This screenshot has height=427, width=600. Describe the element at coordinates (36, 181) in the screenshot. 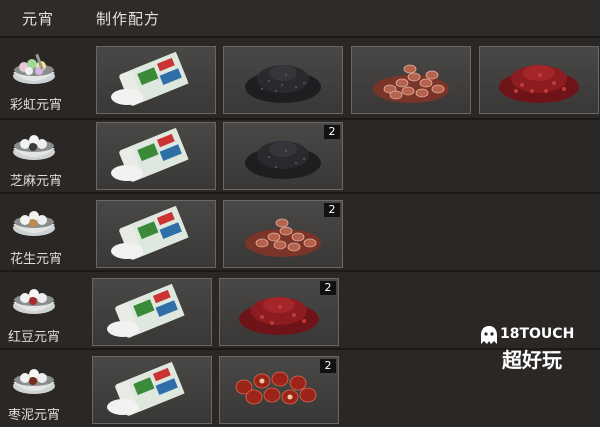

I see `recipe-name: 芝麻元宵` at that location.